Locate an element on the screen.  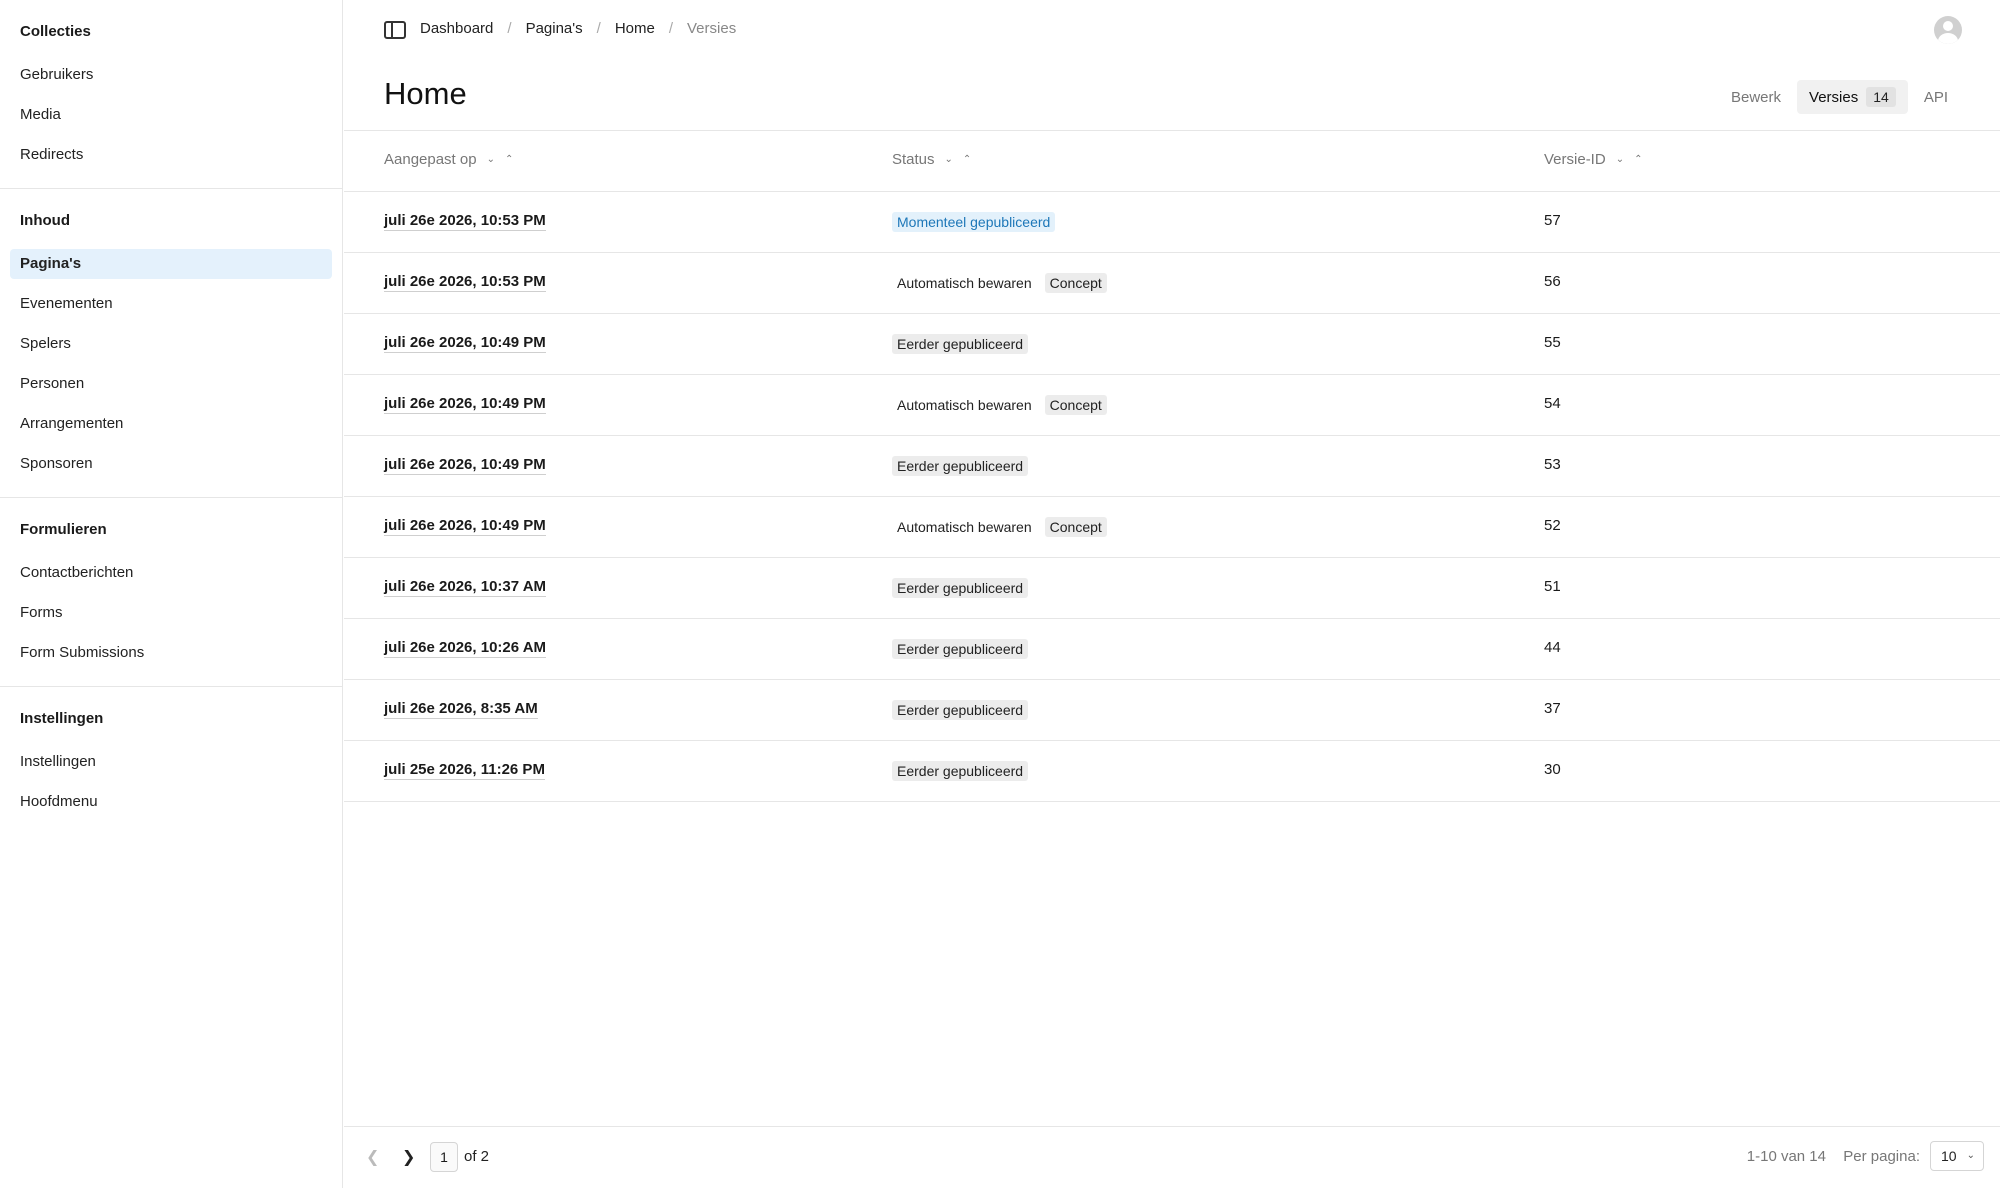
tab-versions: Versies 14 is located at coordinates (1852, 97).